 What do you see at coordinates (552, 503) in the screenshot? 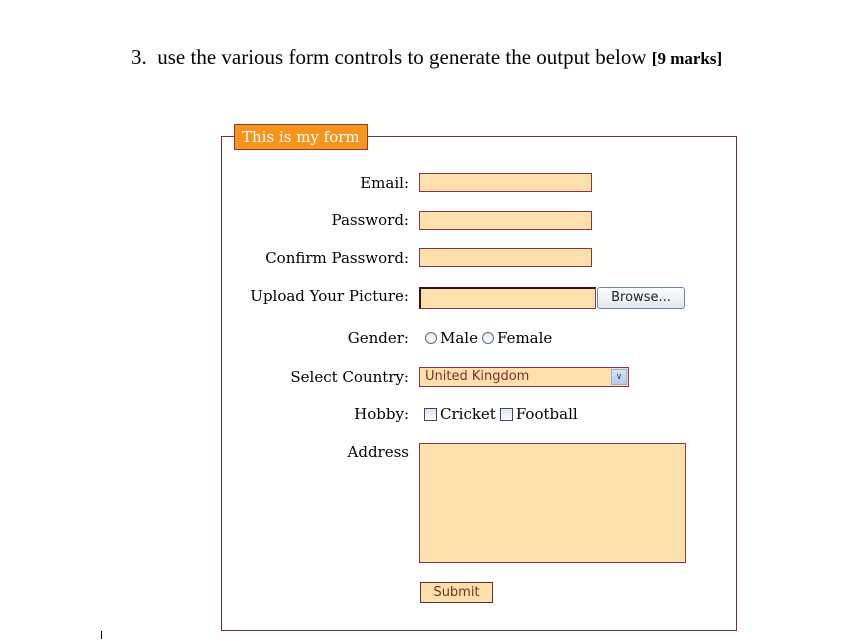
I see `address-textarea` at bounding box center [552, 503].